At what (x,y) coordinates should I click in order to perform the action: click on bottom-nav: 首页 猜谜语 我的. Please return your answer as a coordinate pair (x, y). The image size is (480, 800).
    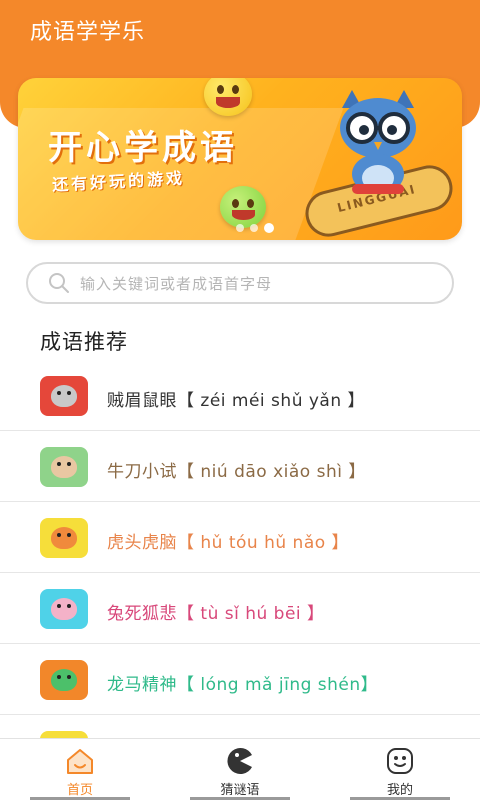
    Looking at the image, I should click on (240, 769).